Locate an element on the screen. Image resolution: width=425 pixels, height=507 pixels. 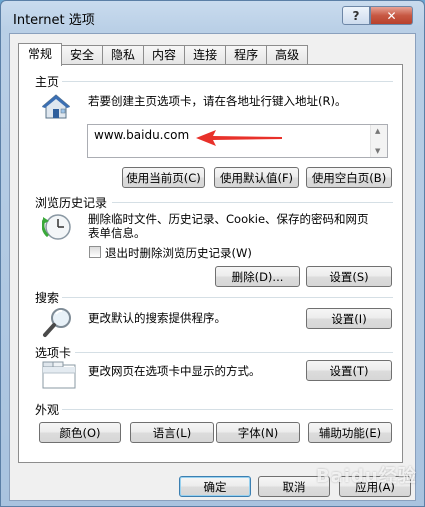
tab-general: 常规 is located at coordinates (40, 54).